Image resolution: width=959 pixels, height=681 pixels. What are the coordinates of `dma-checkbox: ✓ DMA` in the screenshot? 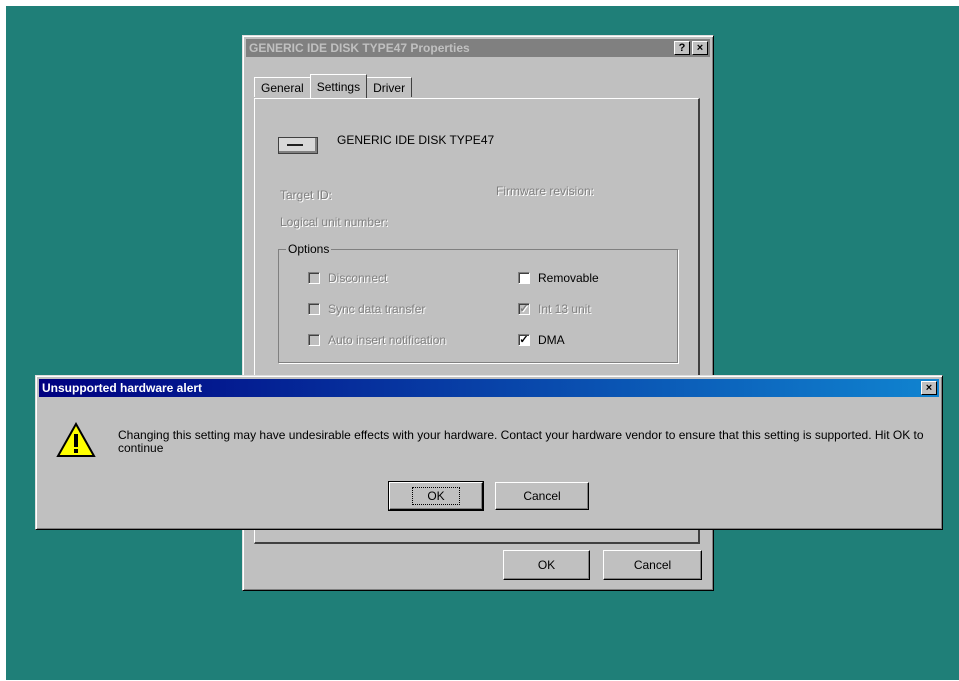 It's located at (541, 340).